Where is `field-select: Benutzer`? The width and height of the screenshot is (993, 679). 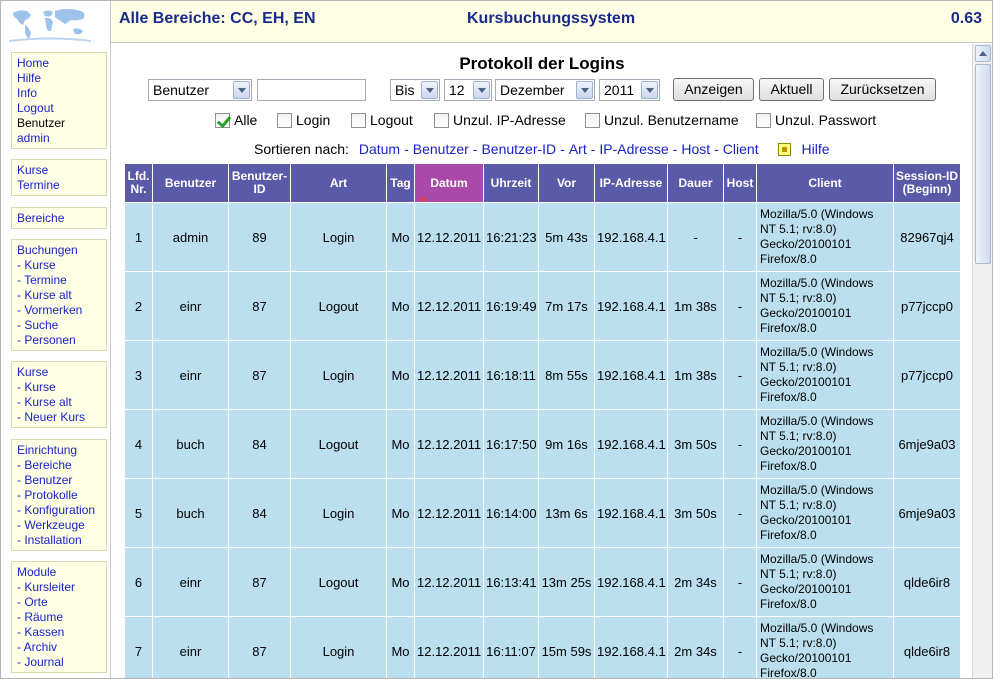
field-select: Benutzer is located at coordinates (200, 90).